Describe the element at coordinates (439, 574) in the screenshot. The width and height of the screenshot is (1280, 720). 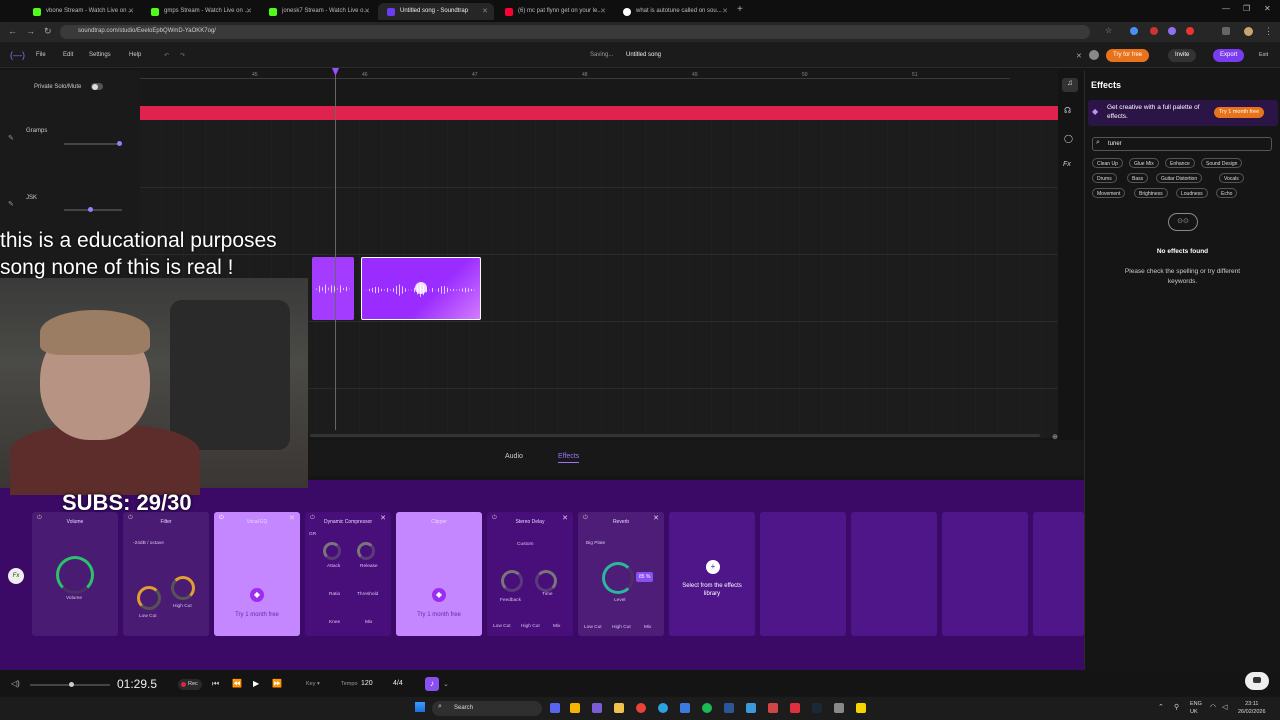
I see `fx-card-clipper: Clipper ◆ Try 1 month free` at that location.